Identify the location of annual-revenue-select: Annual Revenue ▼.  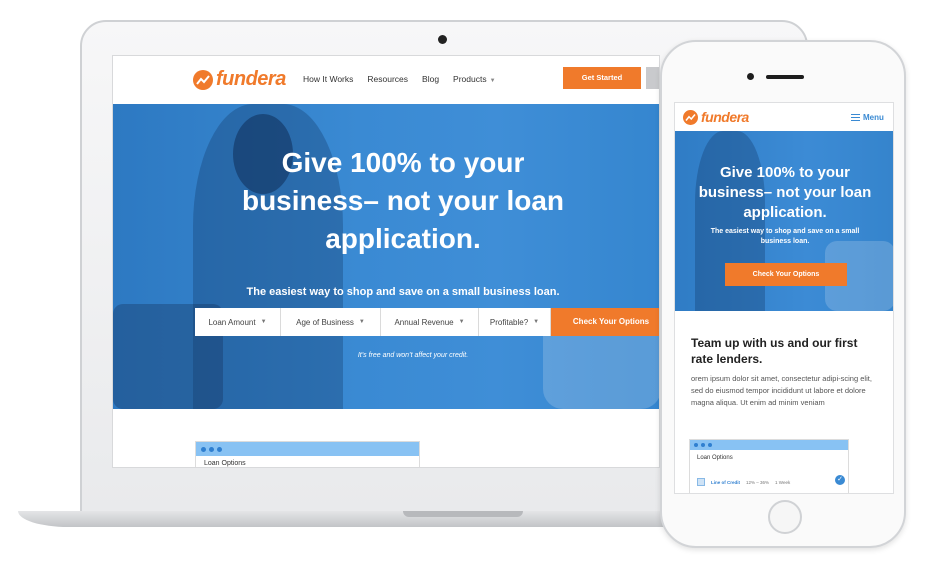
(430, 322).